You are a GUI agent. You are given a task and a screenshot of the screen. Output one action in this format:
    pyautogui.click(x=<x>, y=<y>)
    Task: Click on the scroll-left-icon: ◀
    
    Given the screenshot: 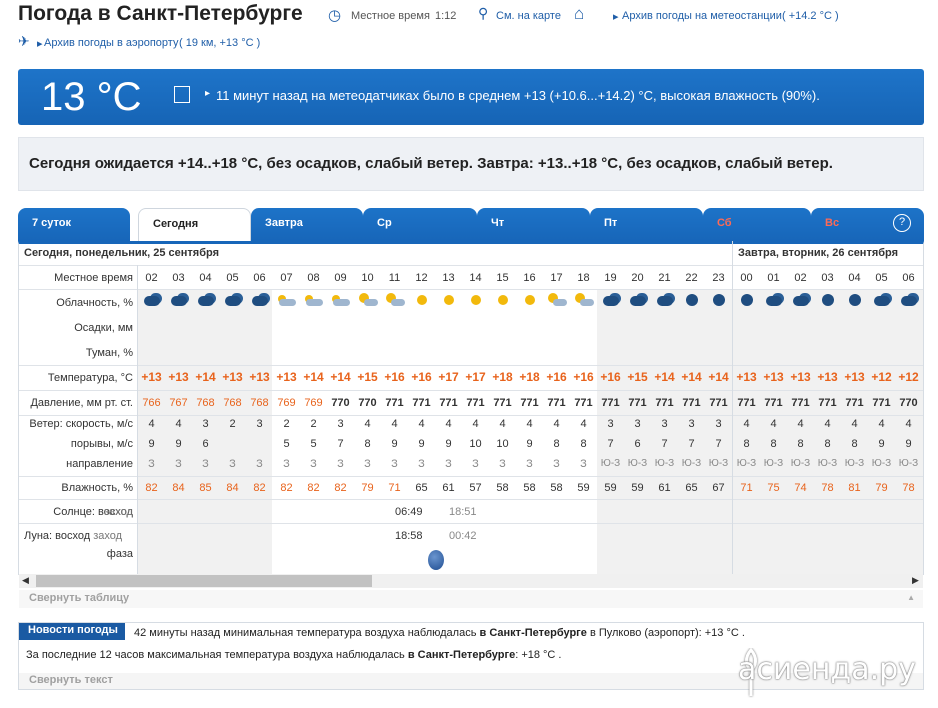 What is the action you would take?
    pyautogui.click(x=25, y=580)
    